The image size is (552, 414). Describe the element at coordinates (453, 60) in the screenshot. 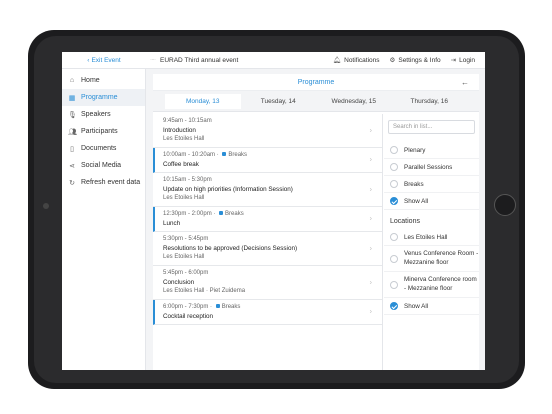

I see `login-icon: ⇥` at that location.